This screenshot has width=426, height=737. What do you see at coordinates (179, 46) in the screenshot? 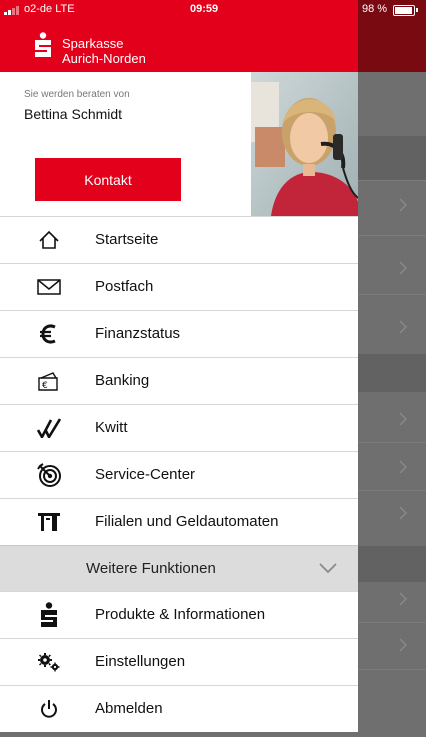
I see `app-header: Sparkasse Aurich-Norden` at bounding box center [179, 46].